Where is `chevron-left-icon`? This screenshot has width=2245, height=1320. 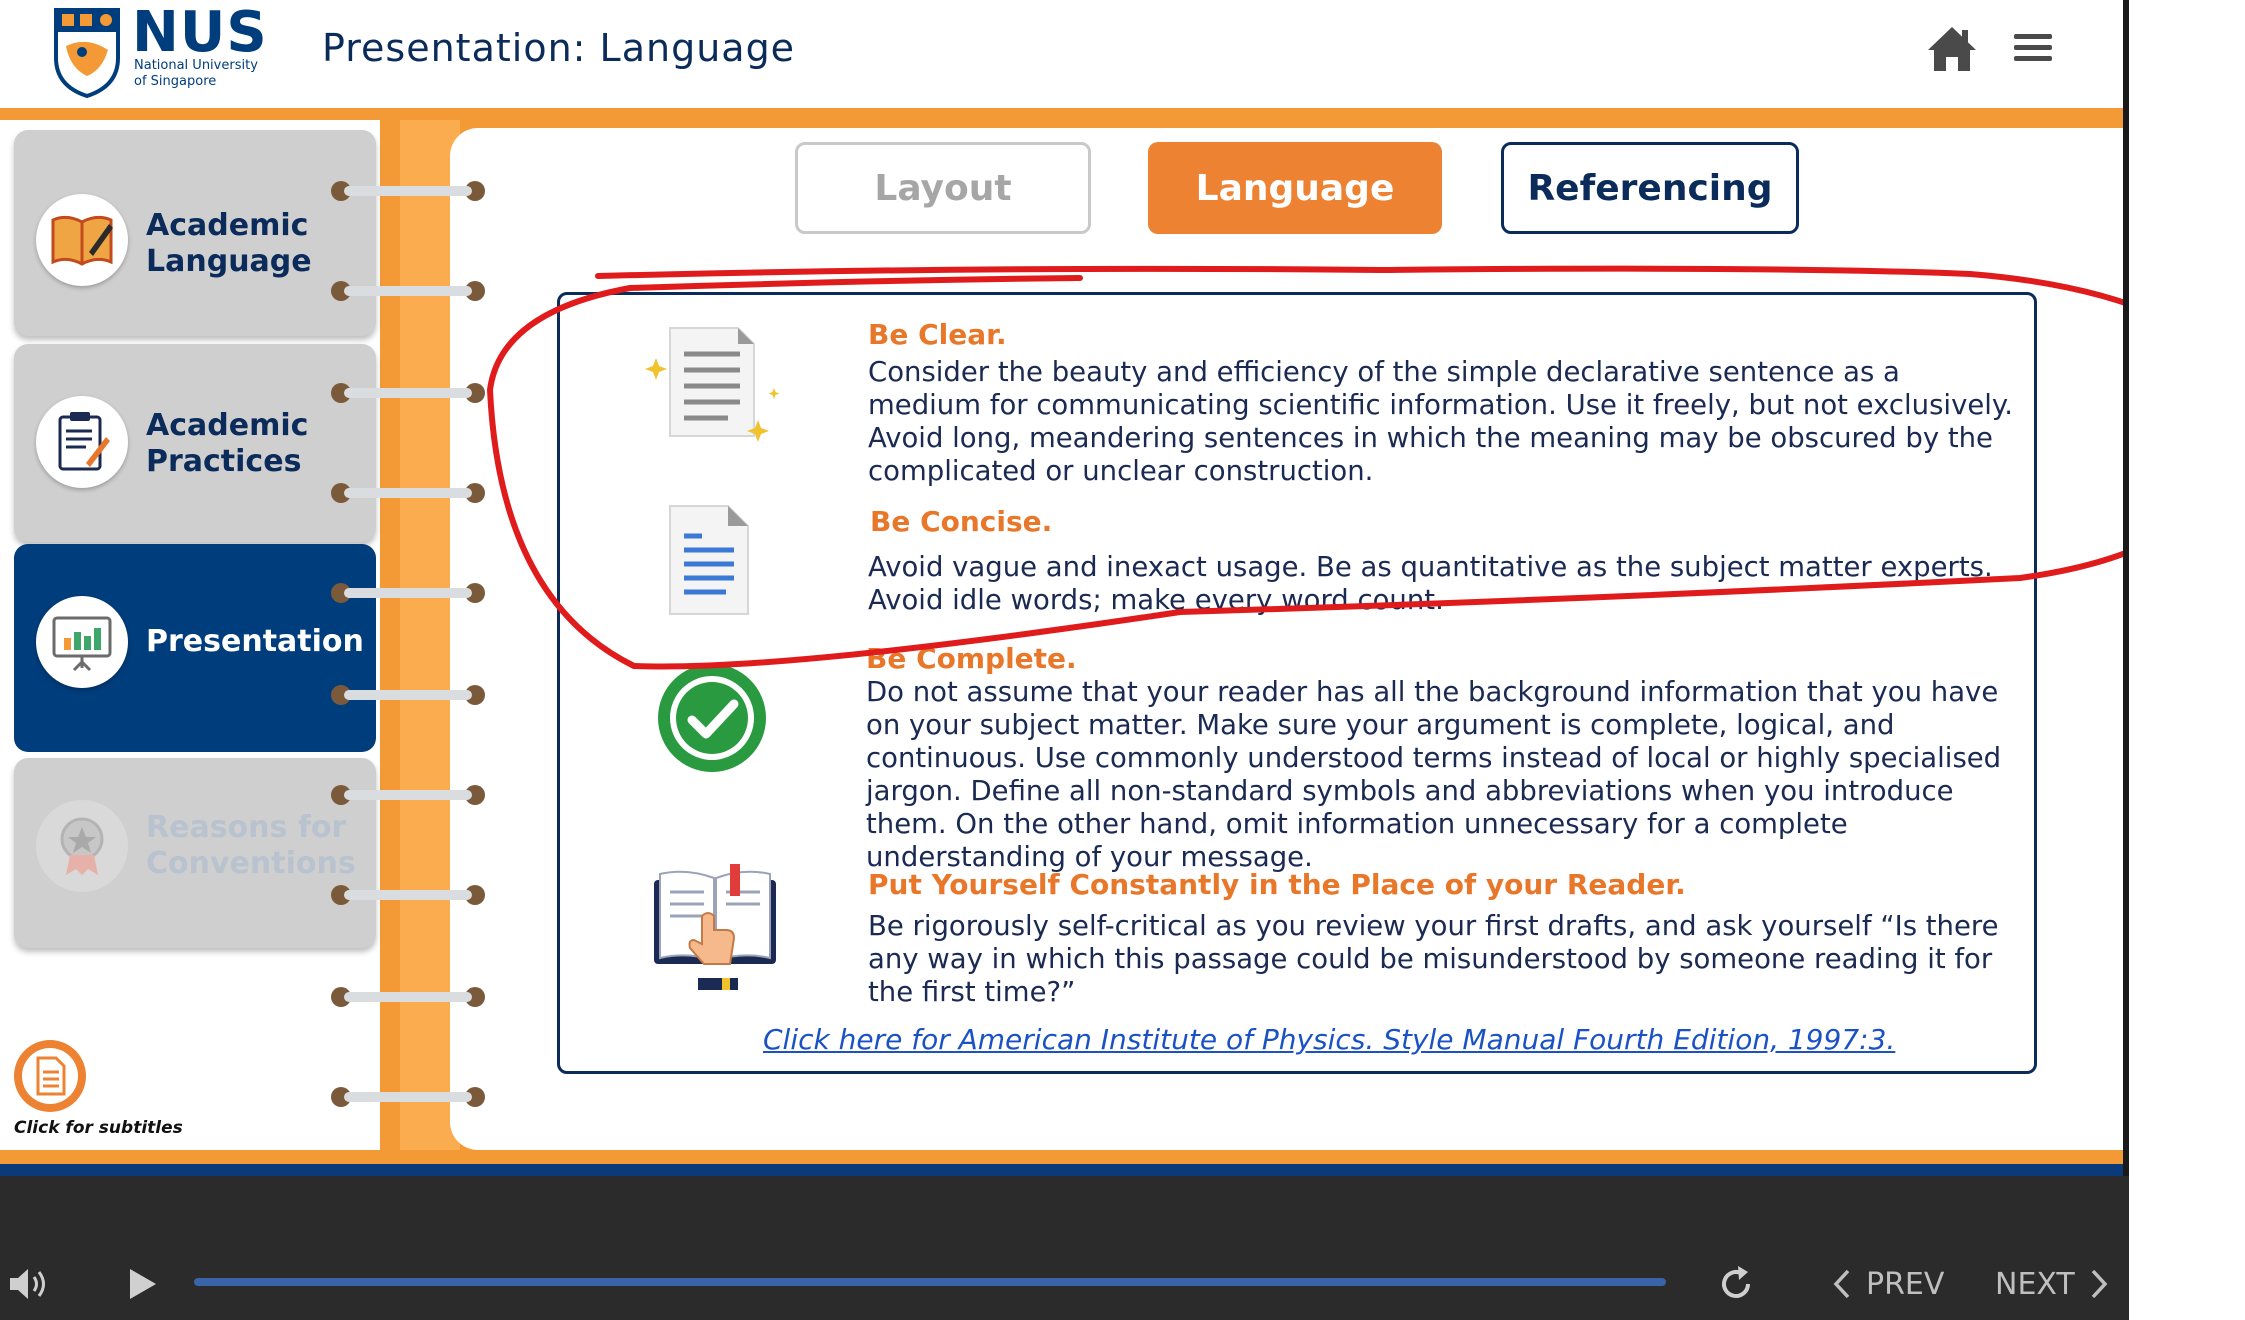
chevron-left-icon is located at coordinates (1841, 1284).